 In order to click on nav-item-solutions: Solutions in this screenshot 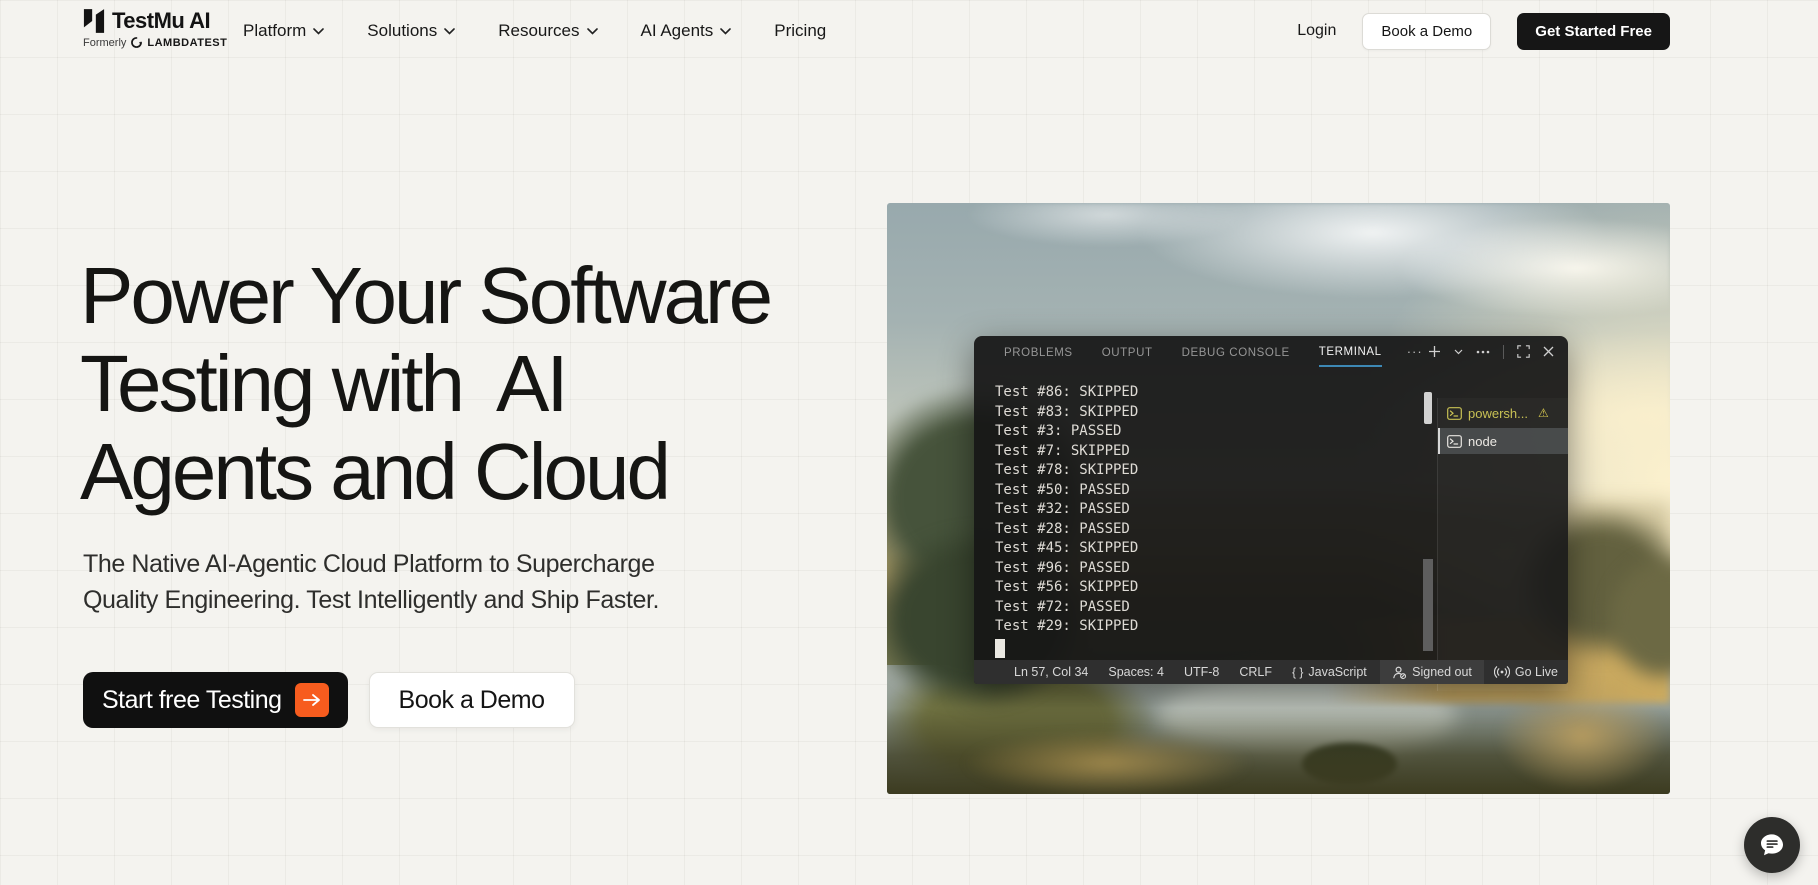, I will do `click(411, 31)`.